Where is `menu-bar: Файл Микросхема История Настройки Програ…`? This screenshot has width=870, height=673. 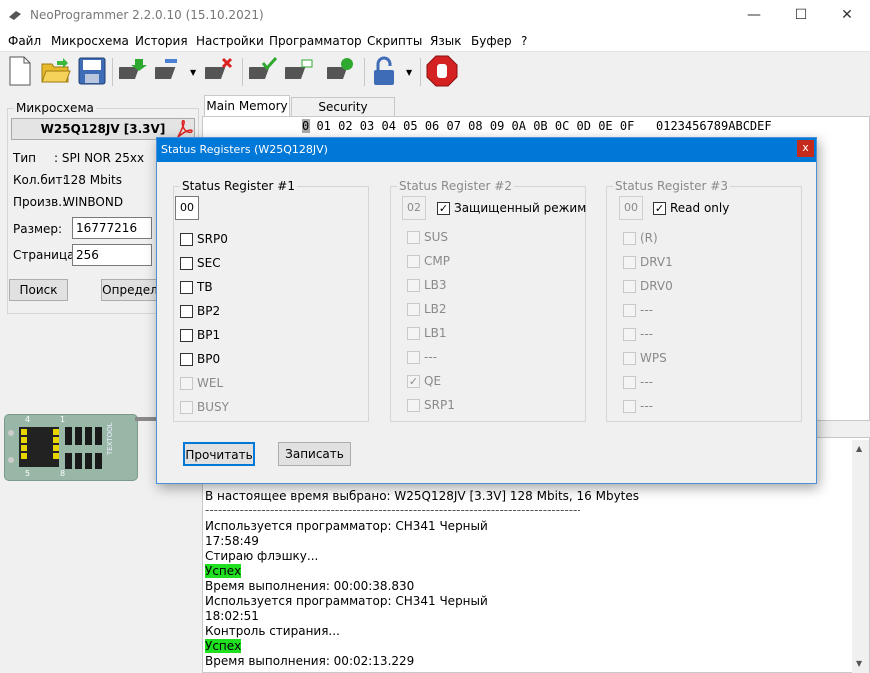 menu-bar: Файл Микросхема История Настройки Програ… is located at coordinates (435, 41).